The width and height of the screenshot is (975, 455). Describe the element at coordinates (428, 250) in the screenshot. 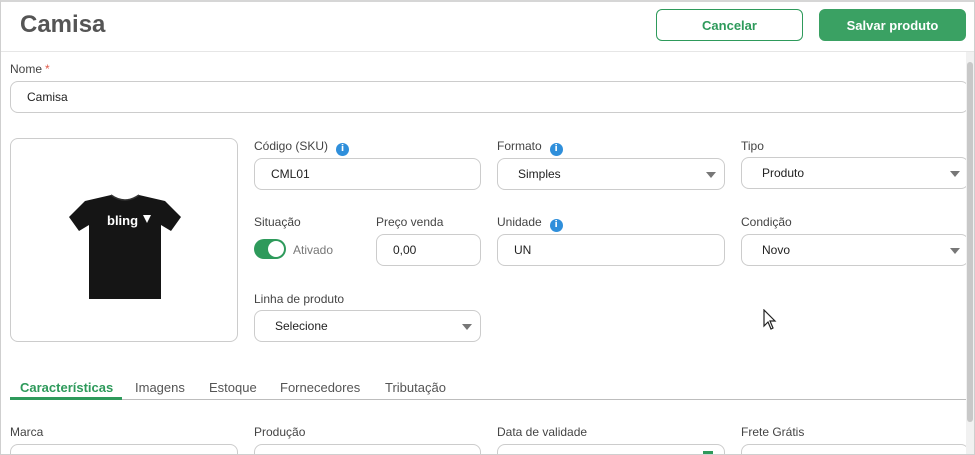

I see `preco-input: 0,00` at that location.